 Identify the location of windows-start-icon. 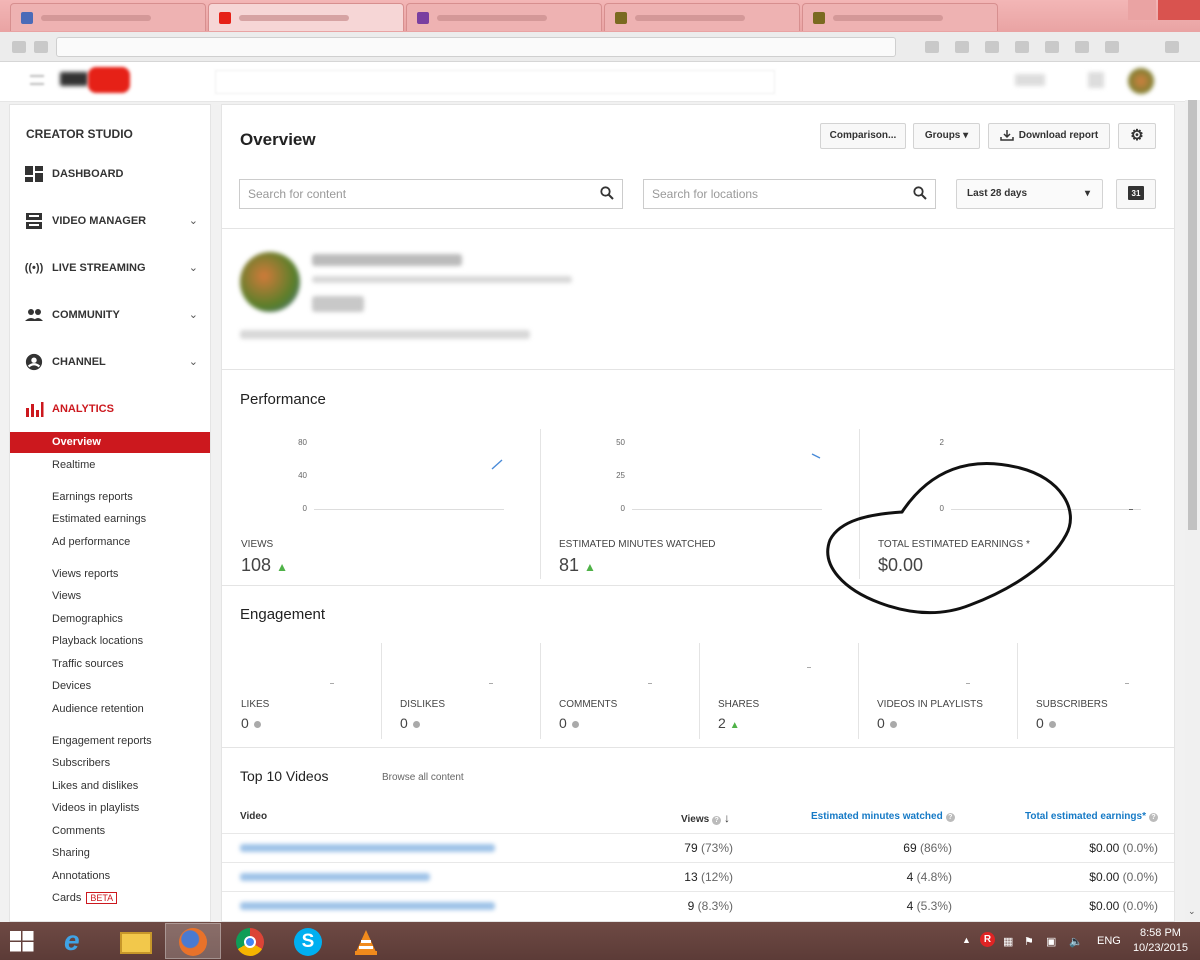
(22, 941).